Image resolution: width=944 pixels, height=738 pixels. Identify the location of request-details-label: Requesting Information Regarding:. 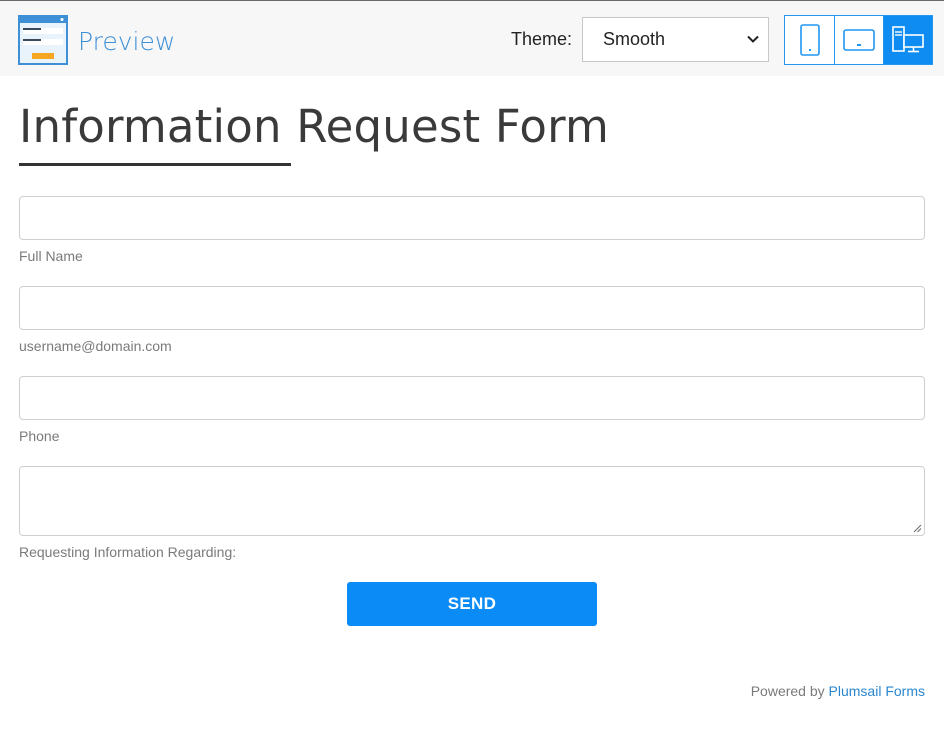
(128, 552).